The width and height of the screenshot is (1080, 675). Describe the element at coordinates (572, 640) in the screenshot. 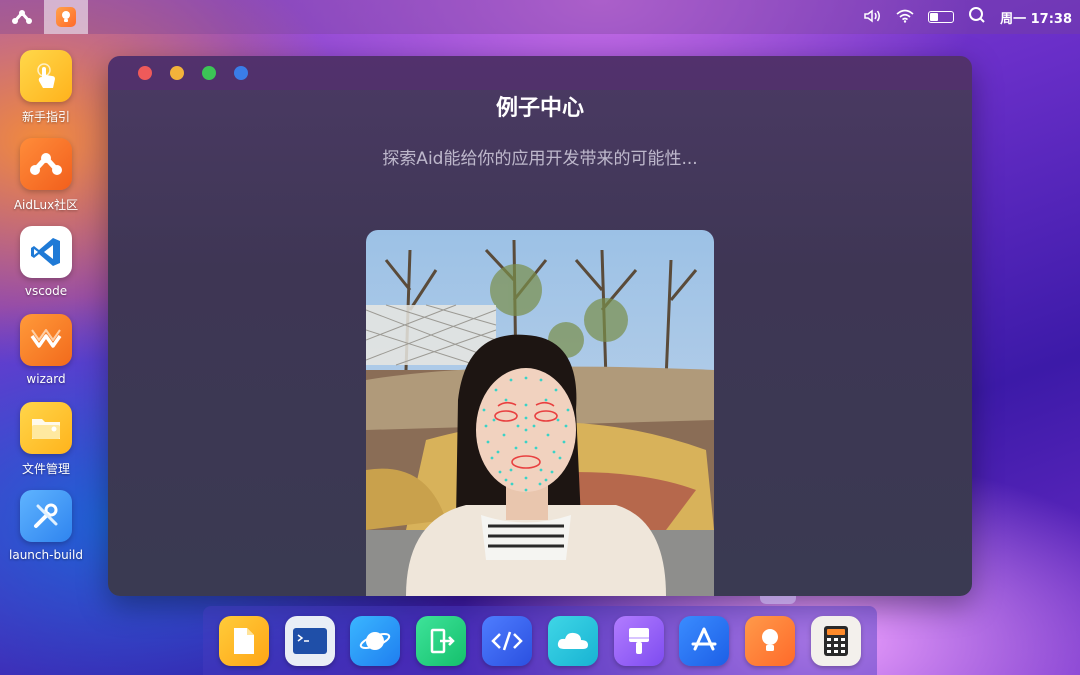

I see `cloud-icon` at that location.